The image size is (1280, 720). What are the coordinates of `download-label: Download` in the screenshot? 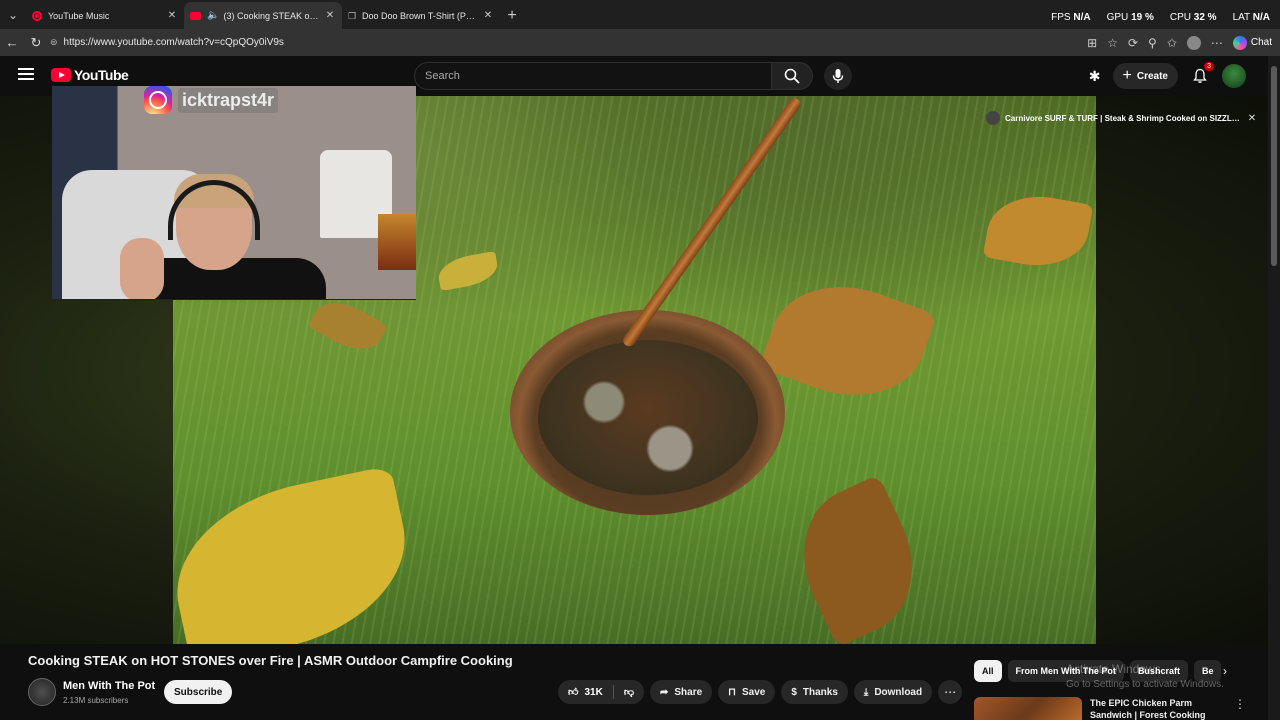 It's located at (898, 692).